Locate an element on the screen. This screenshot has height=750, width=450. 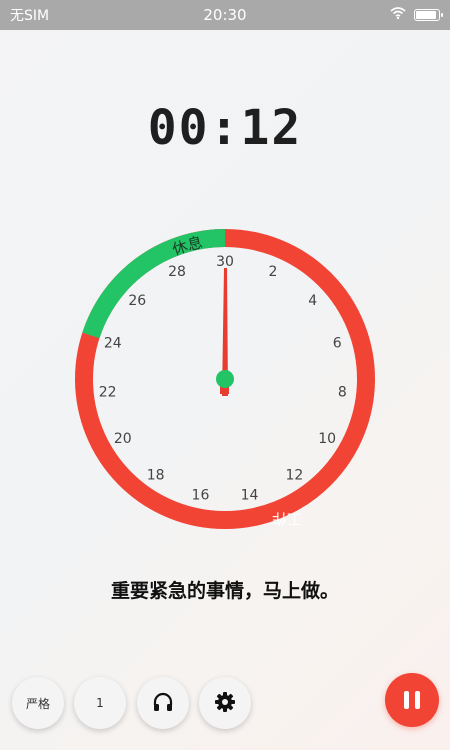
clock-label-4: 4 is located at coordinates (312, 301).